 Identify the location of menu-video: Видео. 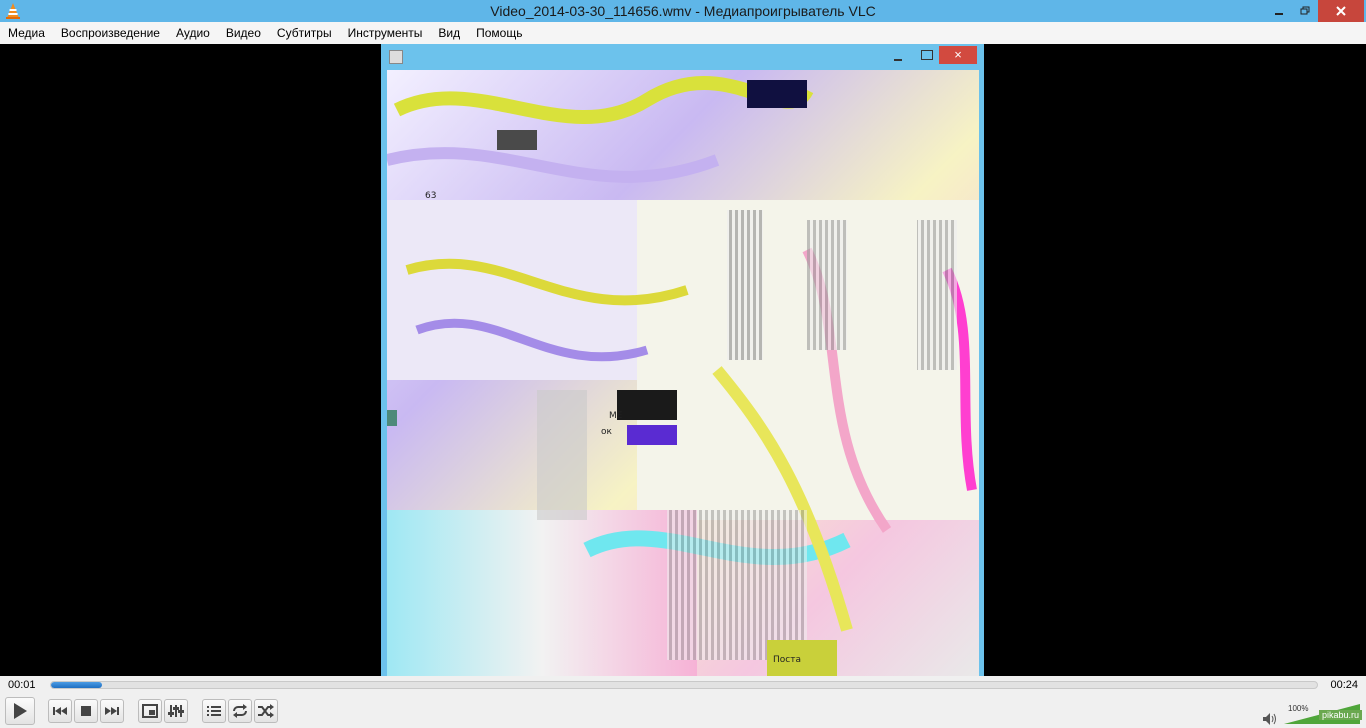
(243, 33).